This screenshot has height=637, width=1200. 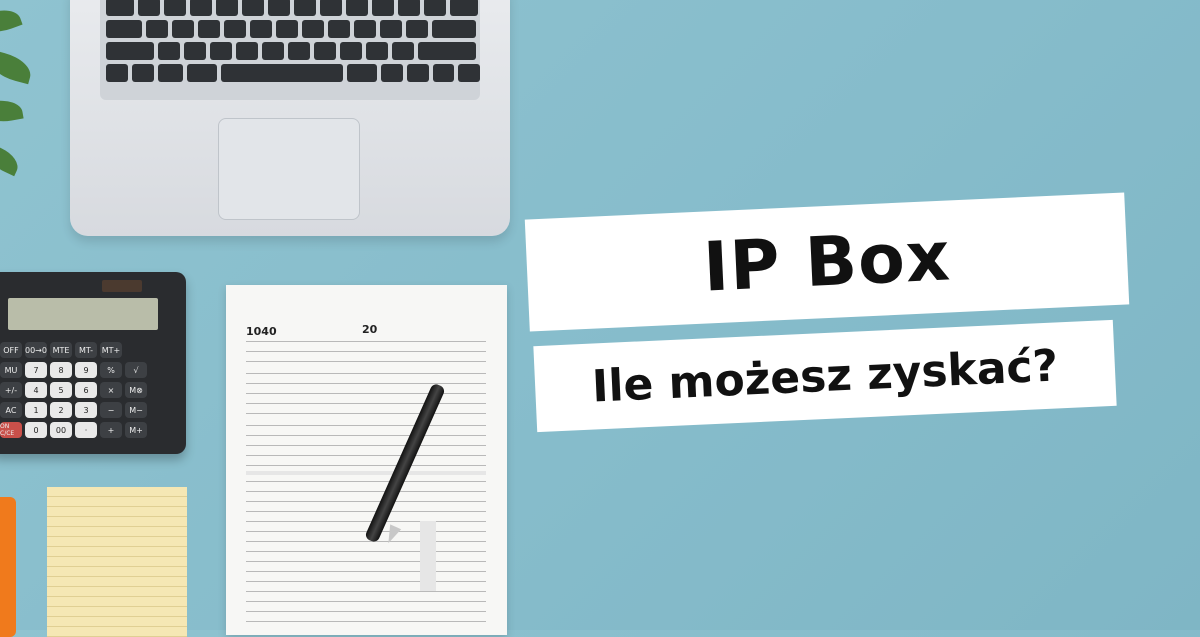 What do you see at coordinates (61, 430) in the screenshot?
I see `calc-key: 00` at bounding box center [61, 430].